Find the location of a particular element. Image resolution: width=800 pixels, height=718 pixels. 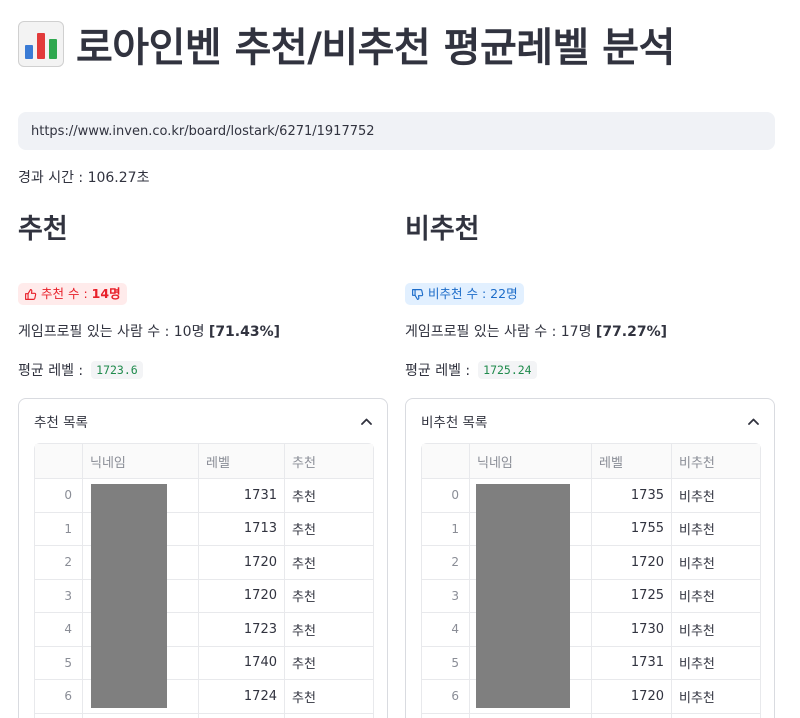

not-recommend-count-badge: 비추천 수 : 22명 is located at coordinates (464, 294).